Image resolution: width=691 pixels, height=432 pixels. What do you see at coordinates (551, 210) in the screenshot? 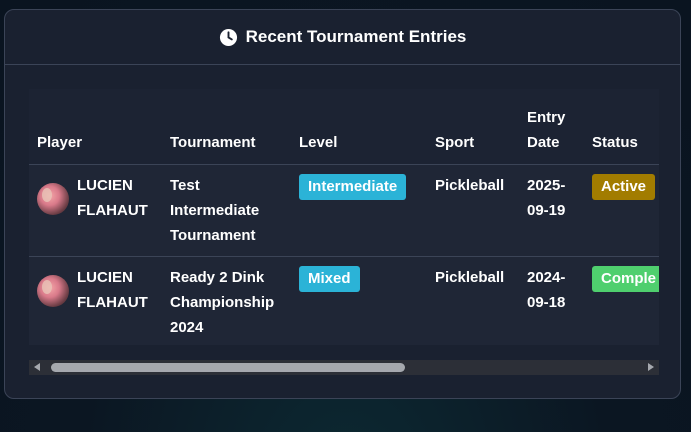
I see `entry-date: 2025-09-19` at bounding box center [551, 210].